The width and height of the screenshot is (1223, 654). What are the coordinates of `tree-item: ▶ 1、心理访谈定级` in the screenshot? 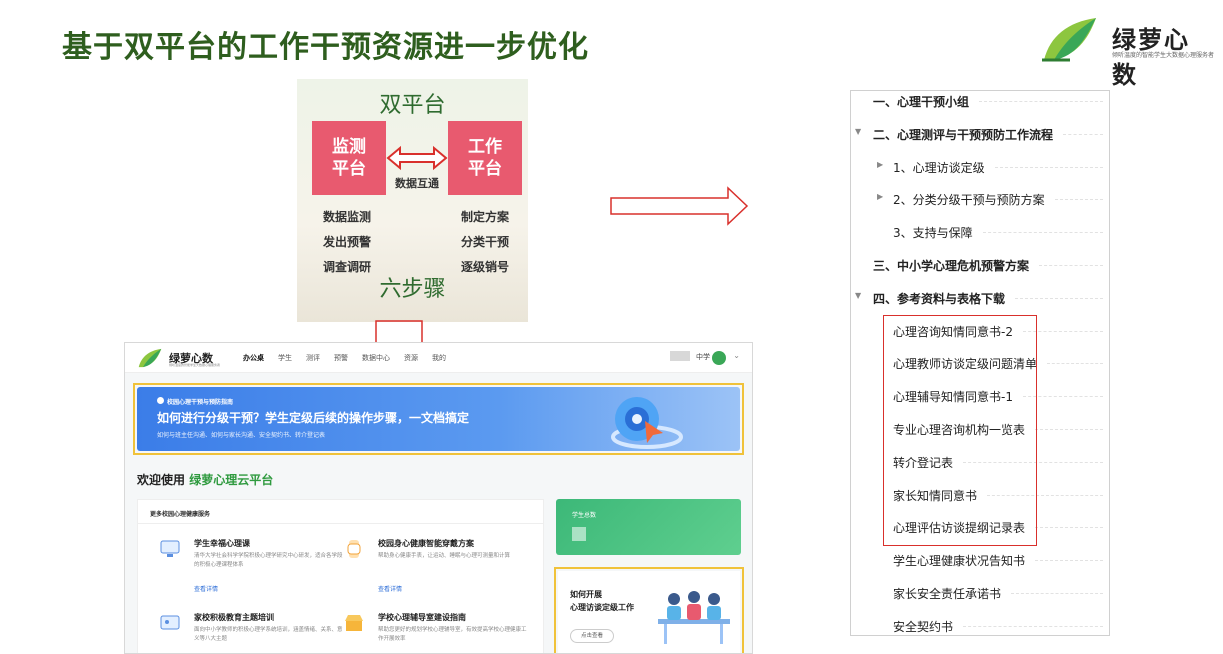 It's located at (980, 175).